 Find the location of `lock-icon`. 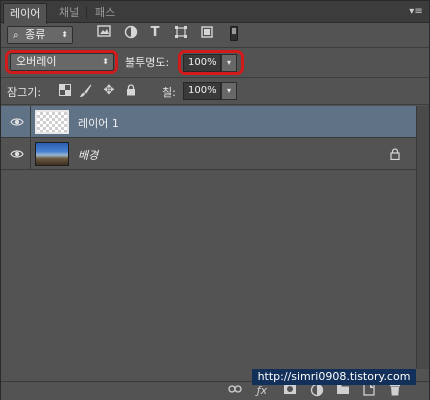

lock-icon is located at coordinates (394, 154).